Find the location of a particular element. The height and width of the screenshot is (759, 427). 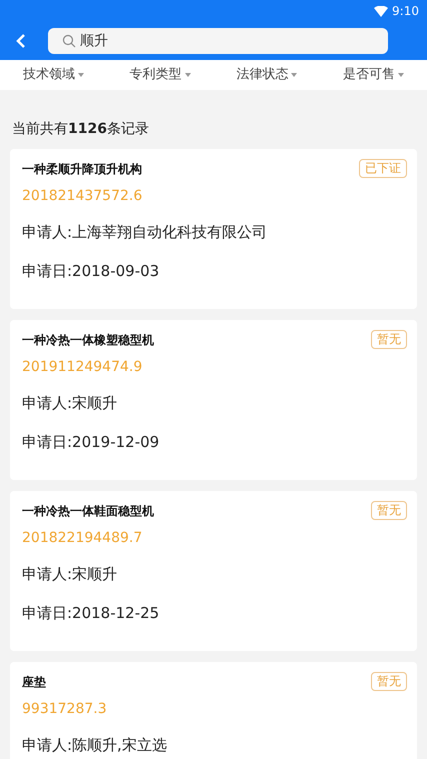

search-icon is located at coordinates (69, 41).